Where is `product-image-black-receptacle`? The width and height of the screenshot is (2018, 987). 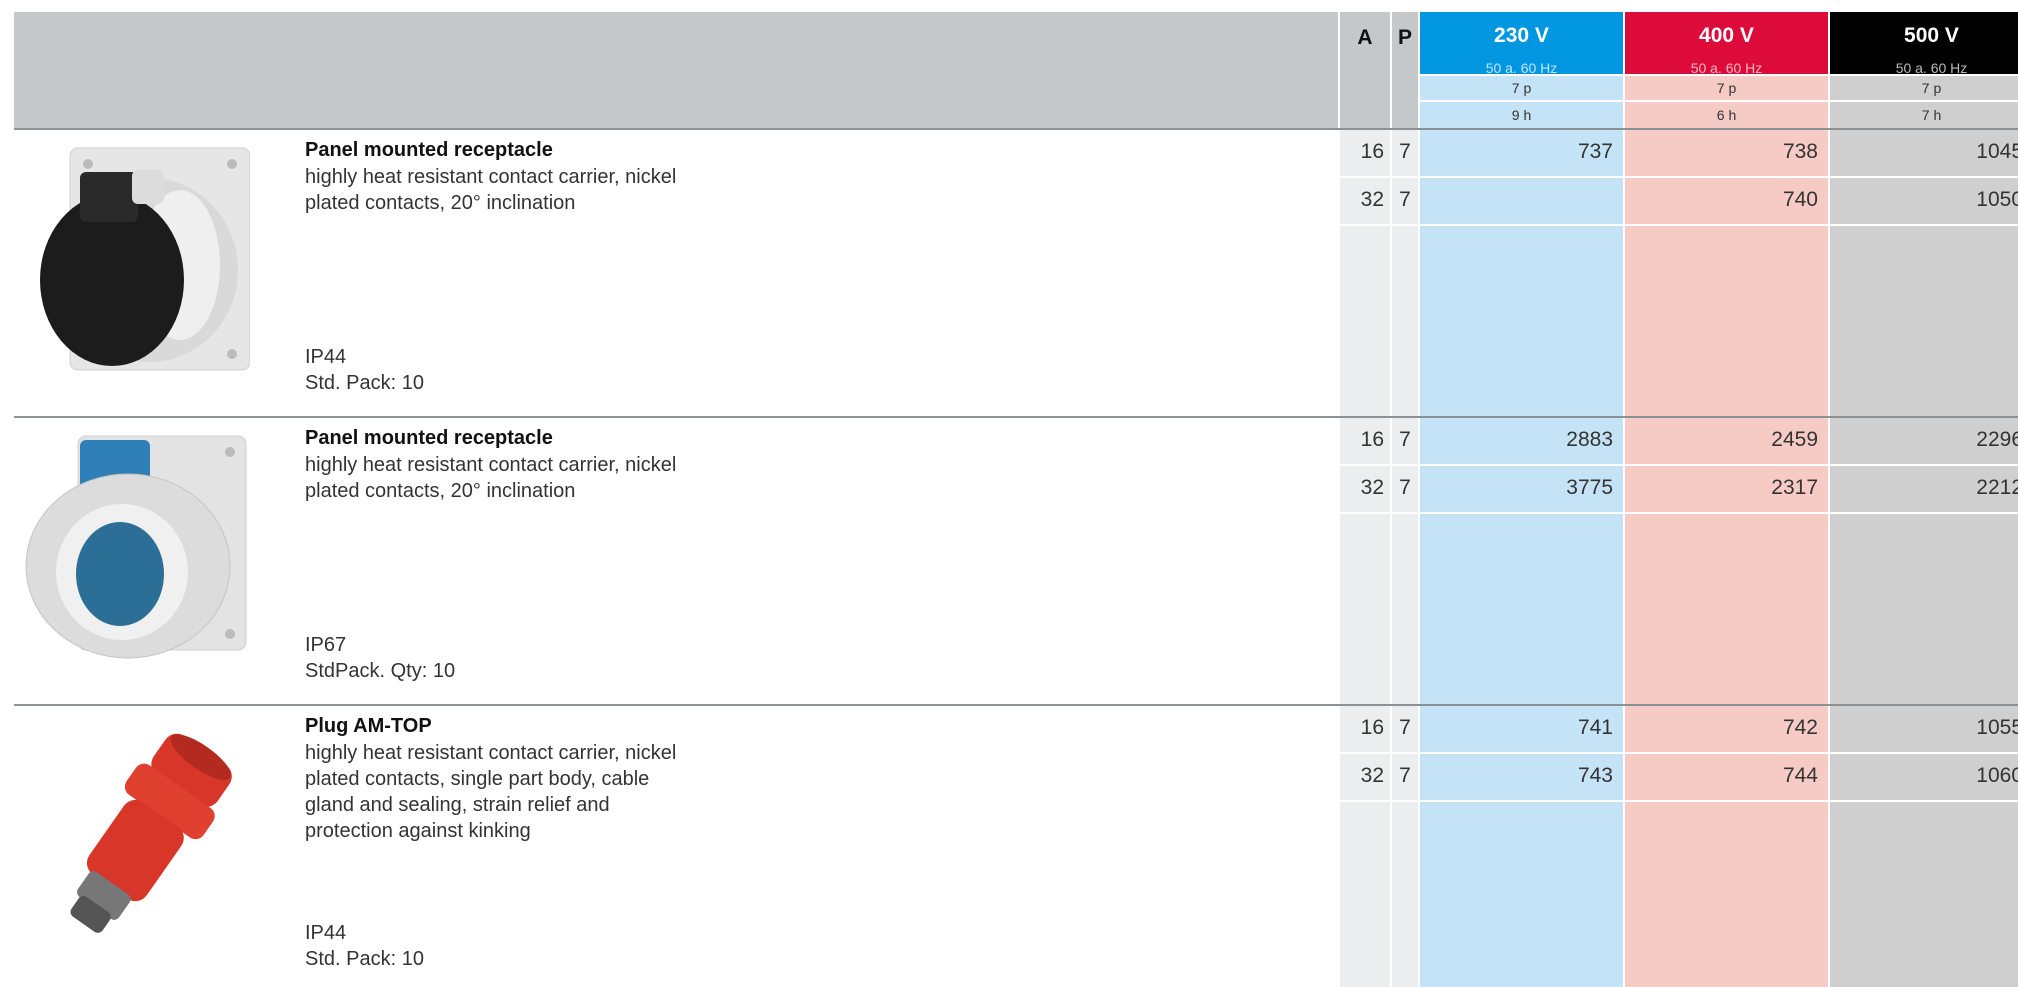
product-image-black-receptacle is located at coordinates (135, 260).